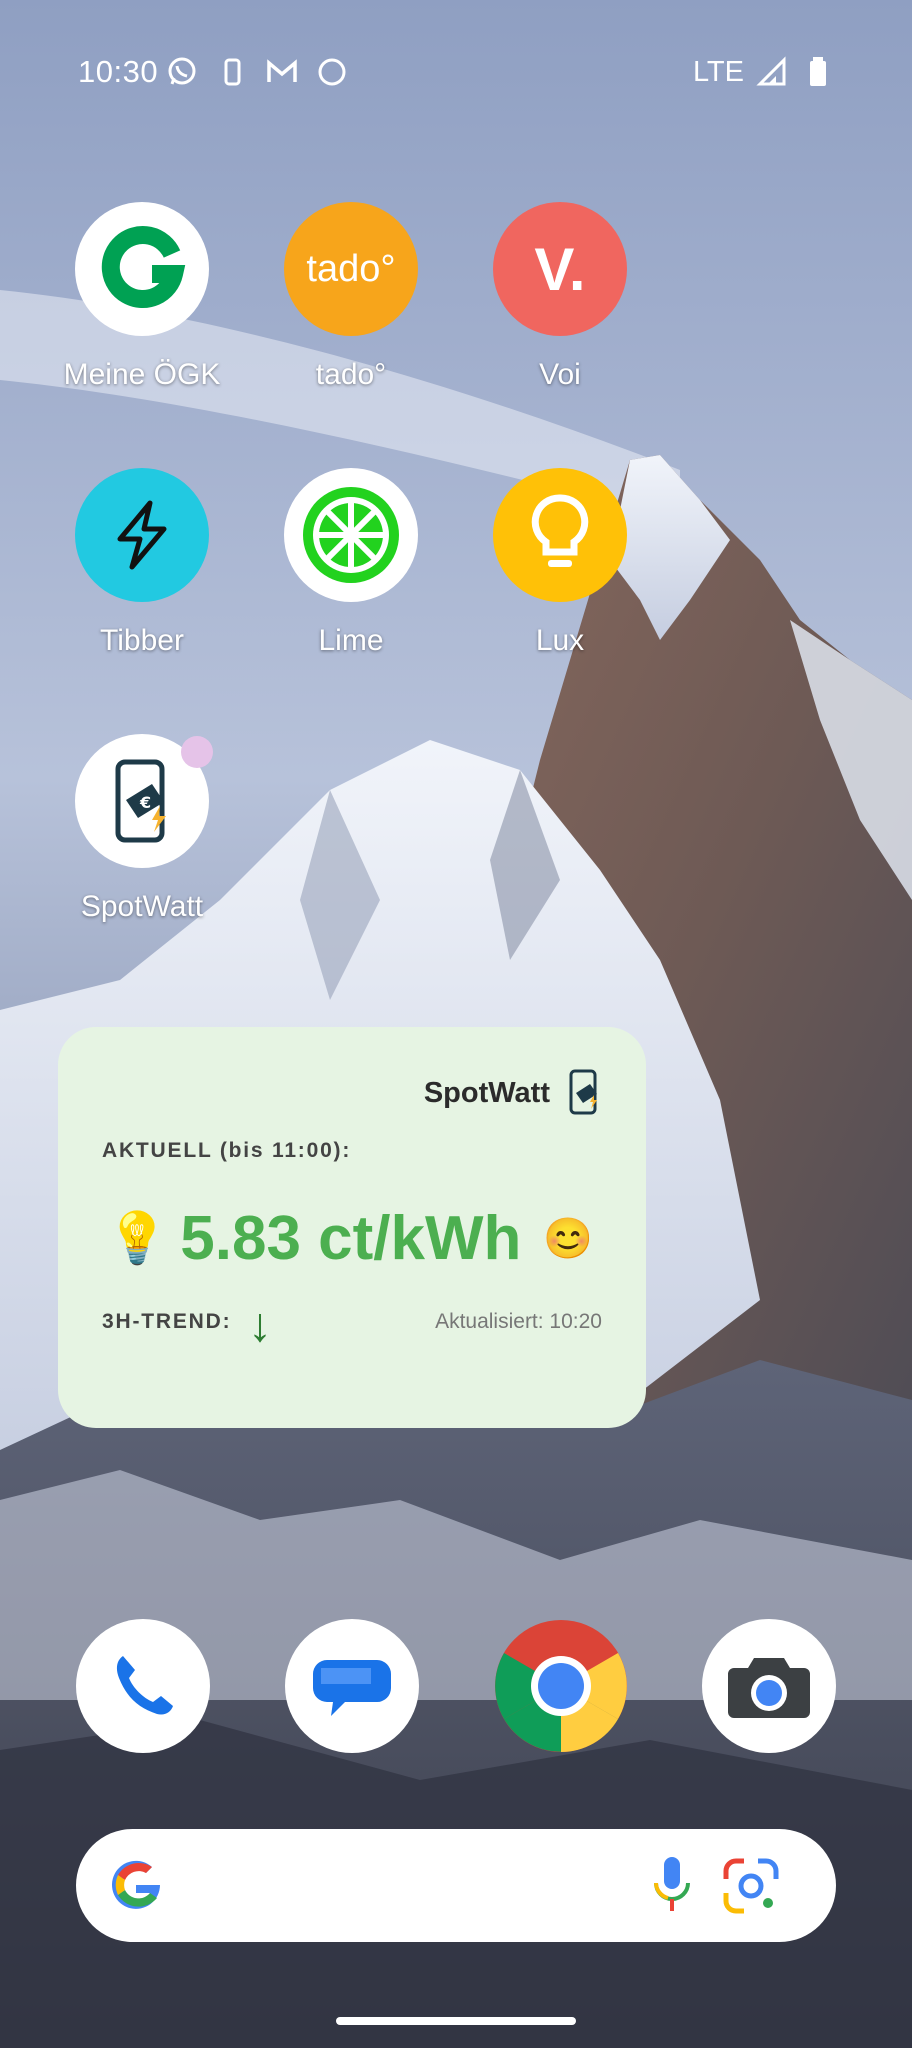  What do you see at coordinates (142, 374) in the screenshot?
I see `app-label: Meine ÖGK` at bounding box center [142, 374].